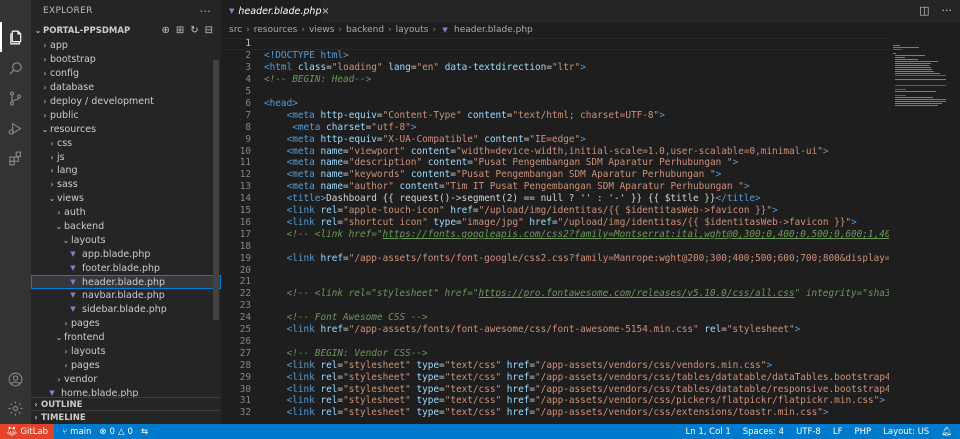 This screenshot has width=960, height=439. I want to click on code-line: 27 <!-- BEGIN: Vendor CSS-->, so click(555, 353).